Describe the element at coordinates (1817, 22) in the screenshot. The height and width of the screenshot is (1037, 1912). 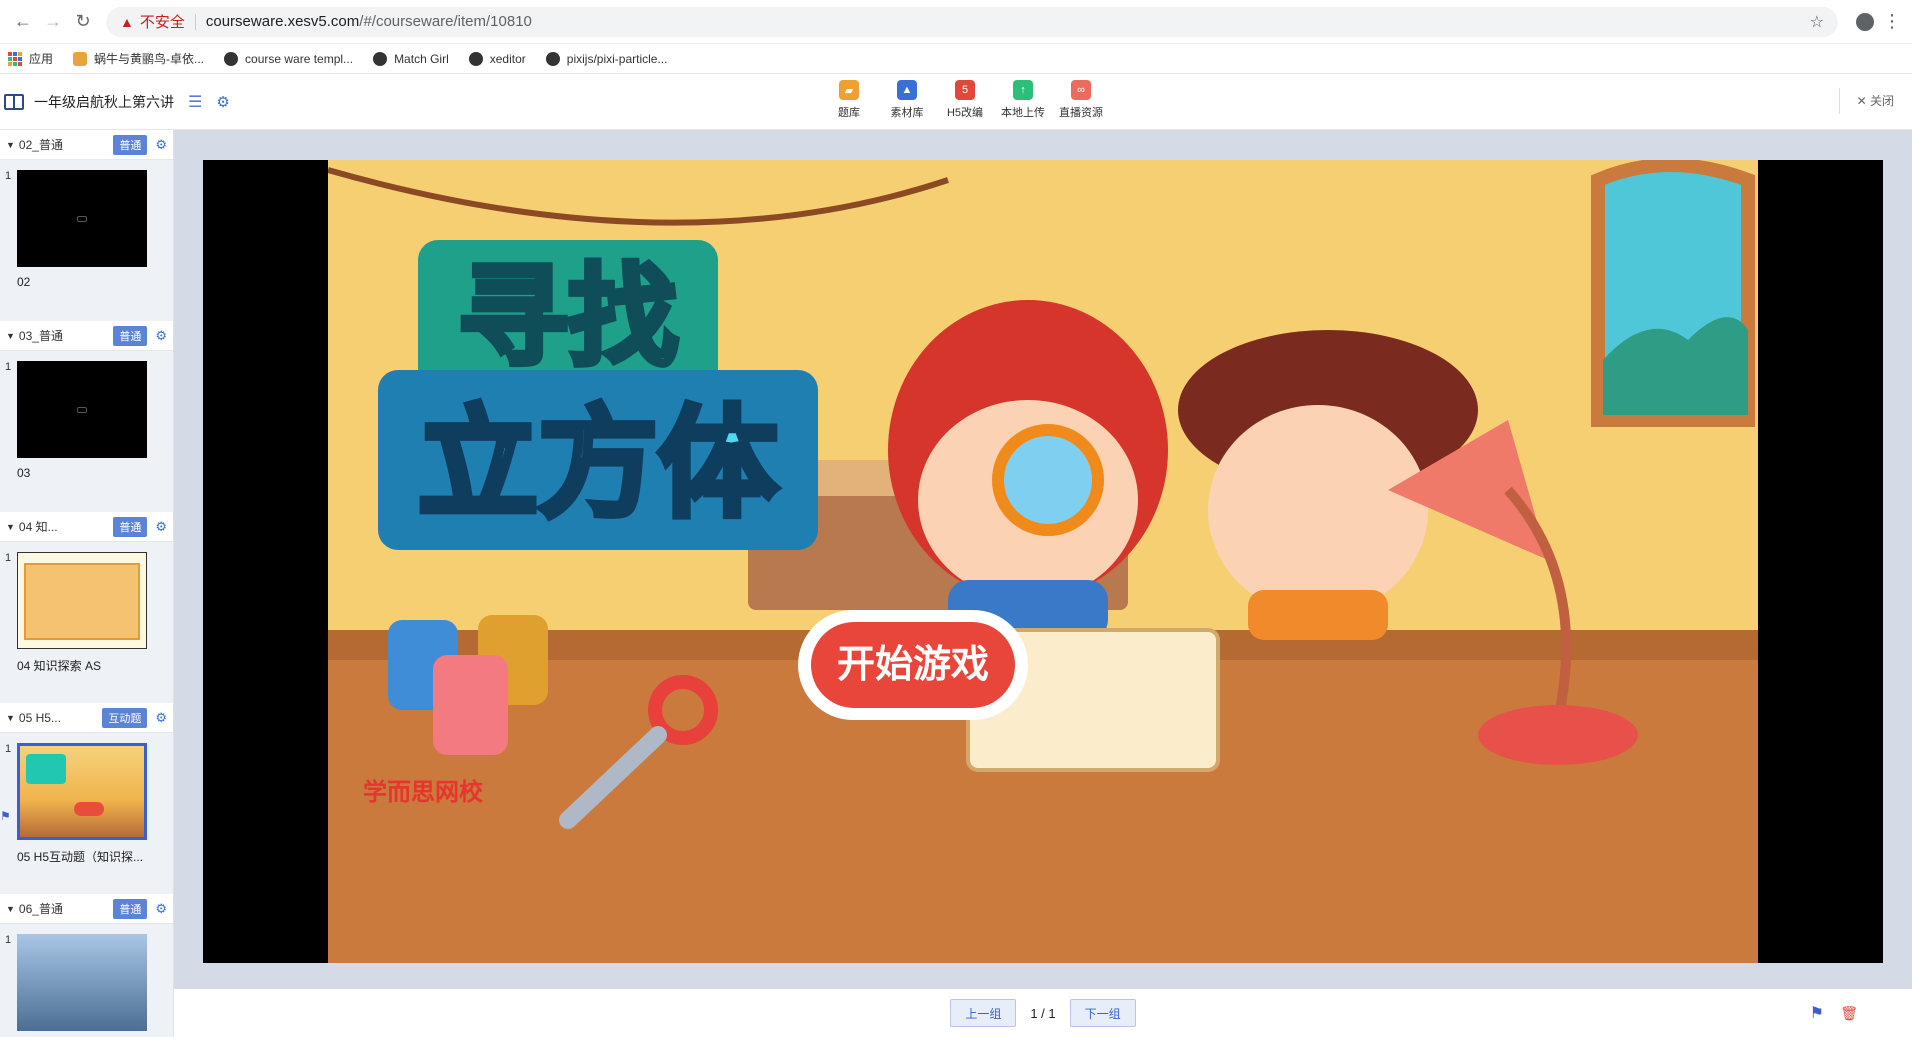
I see `star-icon: ☆` at that location.